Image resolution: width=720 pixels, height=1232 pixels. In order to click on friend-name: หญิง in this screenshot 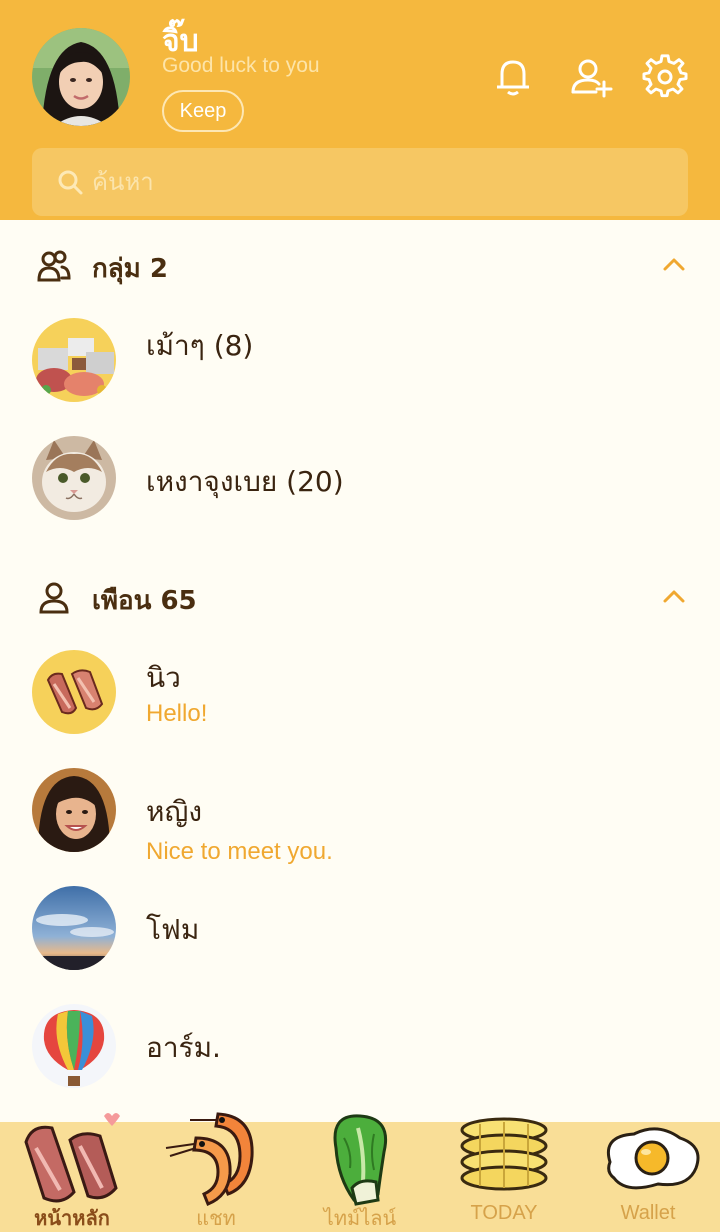, I will do `click(174, 811)`.